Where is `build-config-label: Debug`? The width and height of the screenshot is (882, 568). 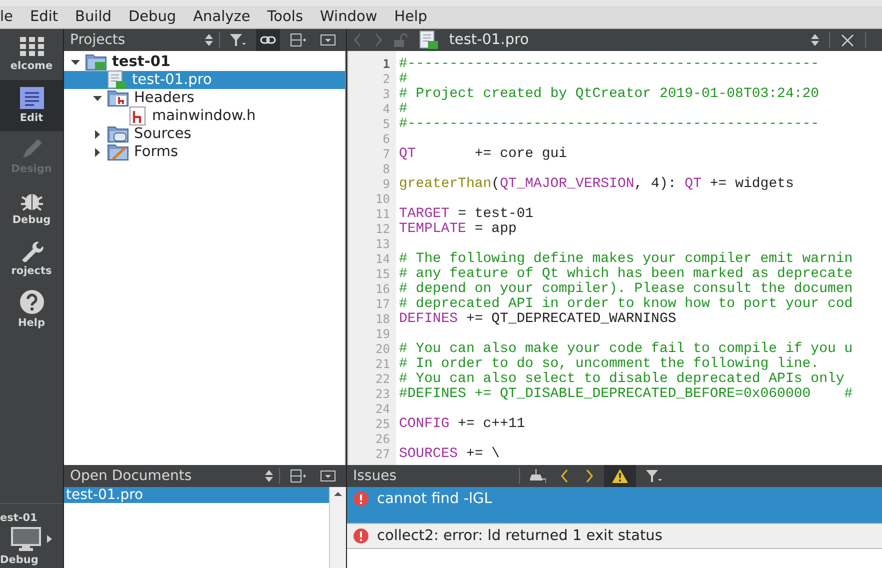 build-config-label: Debug is located at coordinates (19, 560).